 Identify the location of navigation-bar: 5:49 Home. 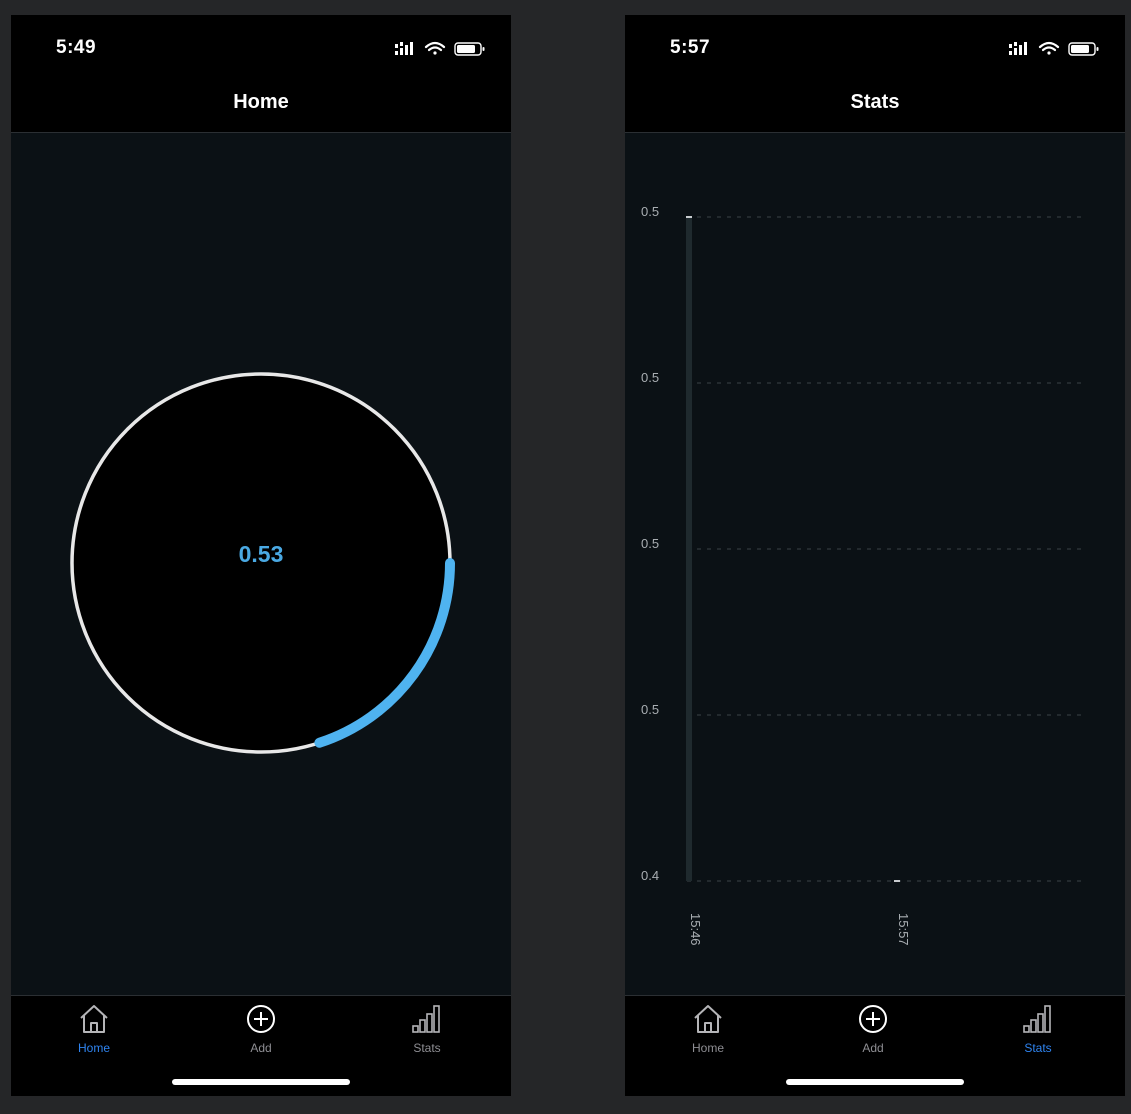
(261, 74).